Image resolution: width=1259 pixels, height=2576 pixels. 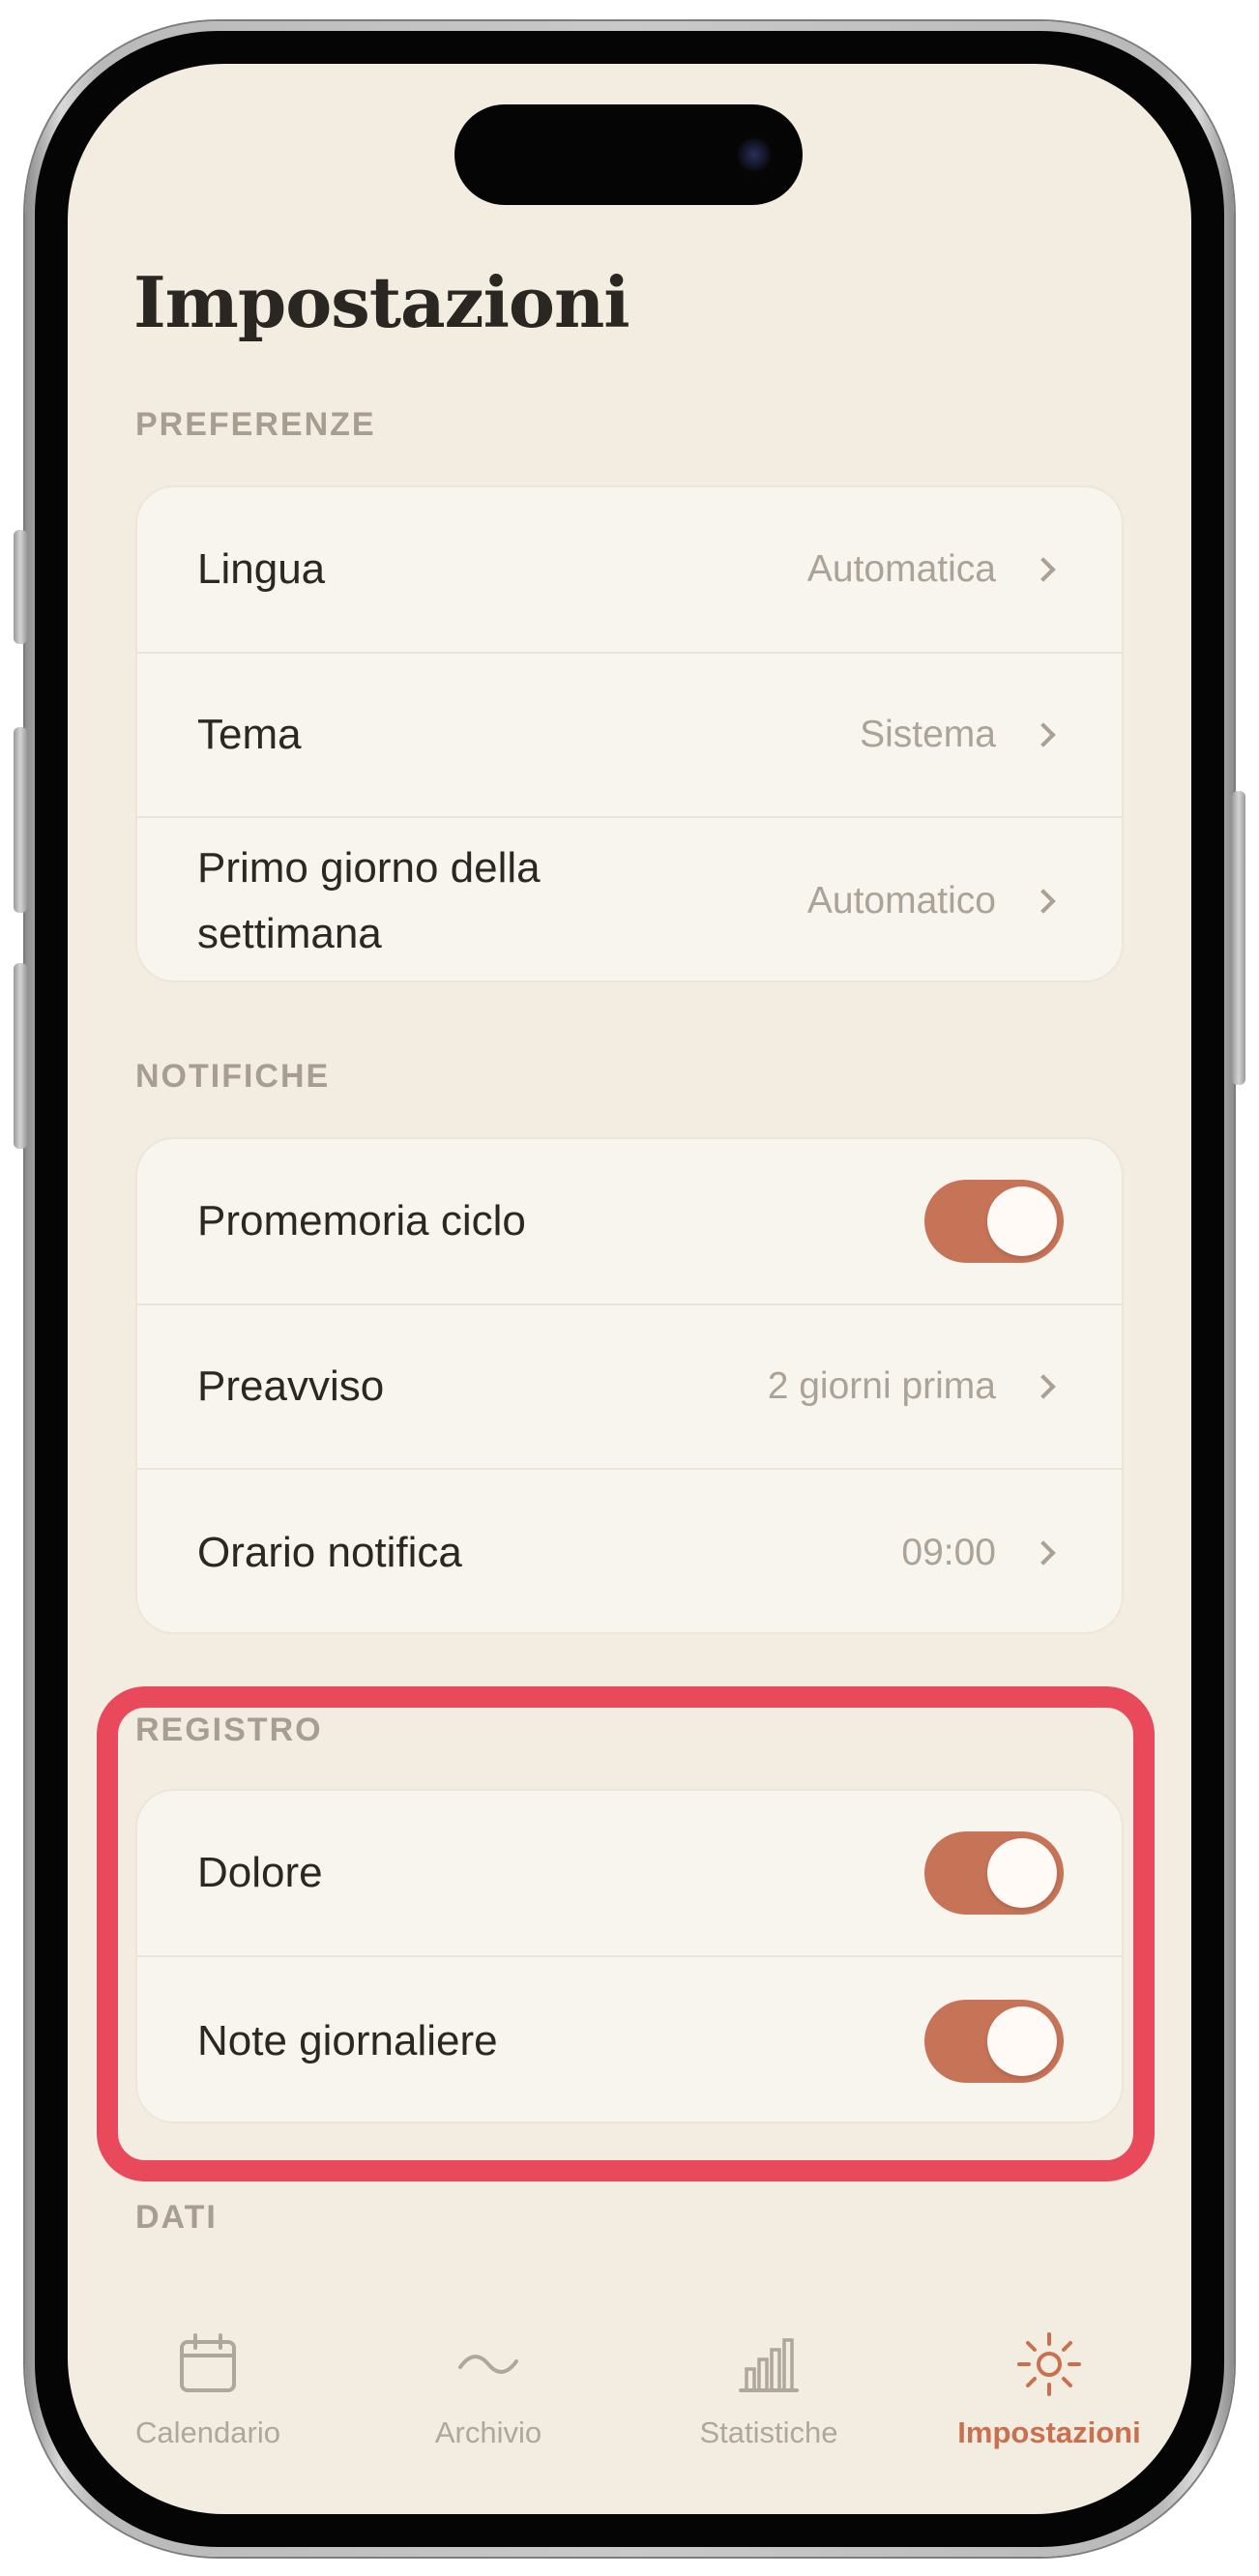 I want to click on row-tema: Tema Sistema, so click(x=629, y=734).